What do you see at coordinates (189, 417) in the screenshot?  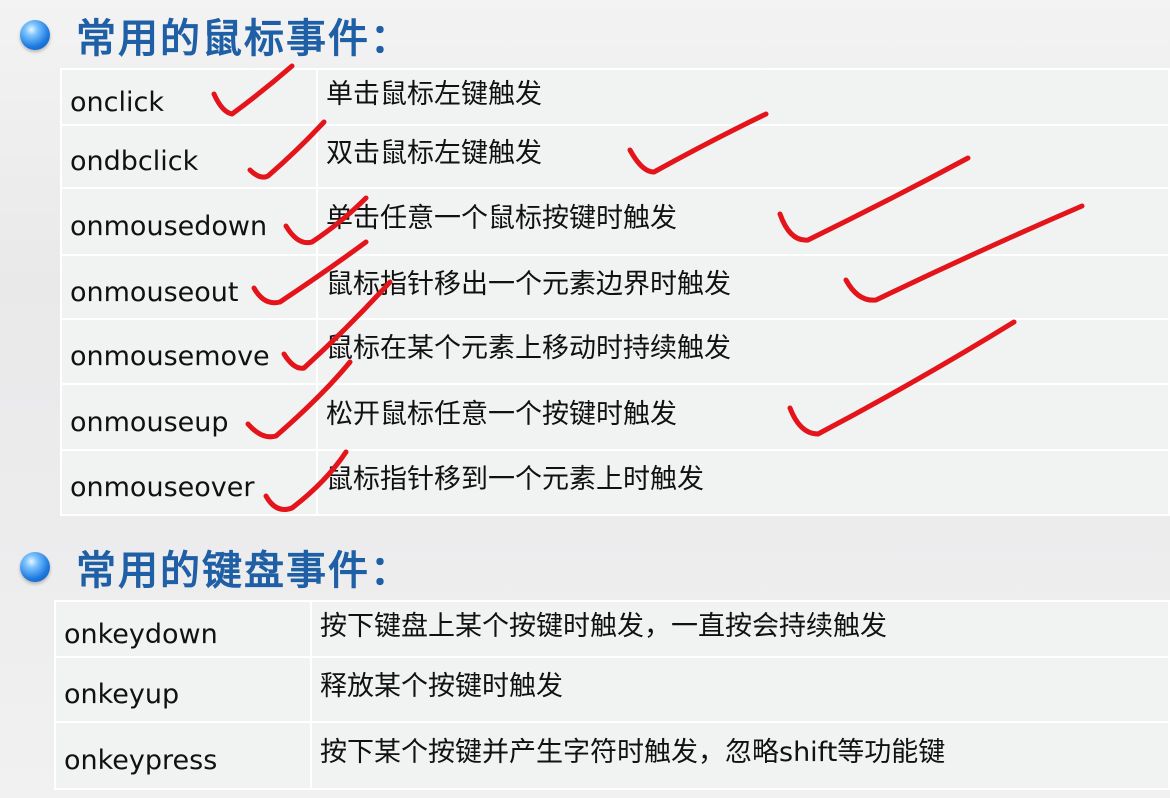 I see `event-name-cell: onmouseup` at bounding box center [189, 417].